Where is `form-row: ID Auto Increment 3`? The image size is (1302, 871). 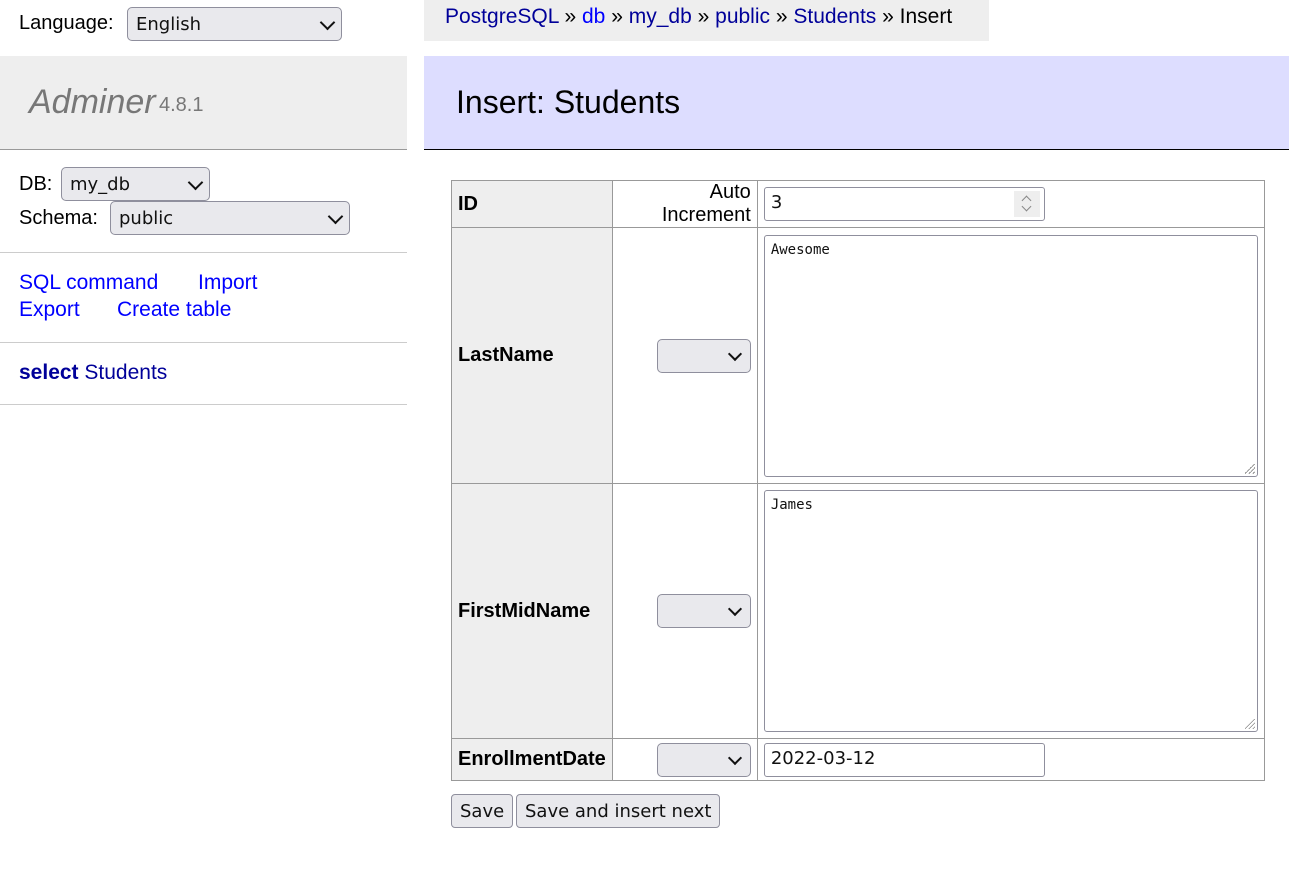 form-row: ID Auto Increment 3 is located at coordinates (858, 204).